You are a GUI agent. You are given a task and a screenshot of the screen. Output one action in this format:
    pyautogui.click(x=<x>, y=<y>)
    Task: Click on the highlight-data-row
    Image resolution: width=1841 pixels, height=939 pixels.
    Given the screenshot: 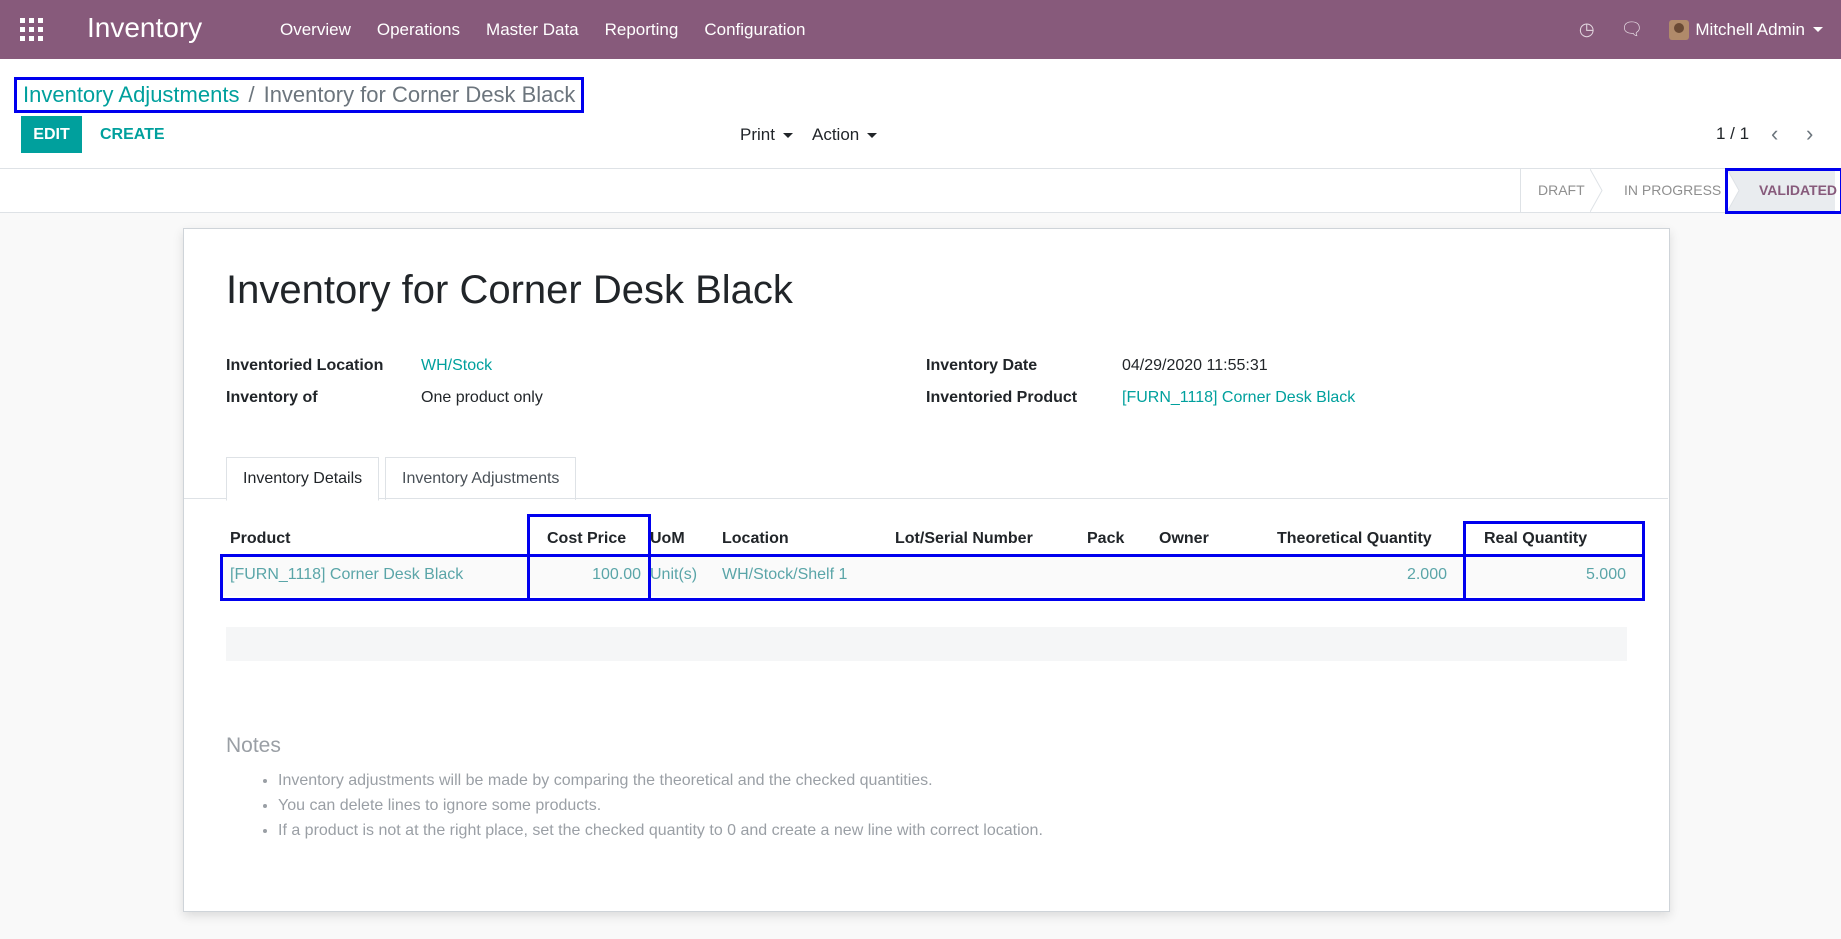 What is the action you would take?
    pyautogui.click(x=932, y=577)
    